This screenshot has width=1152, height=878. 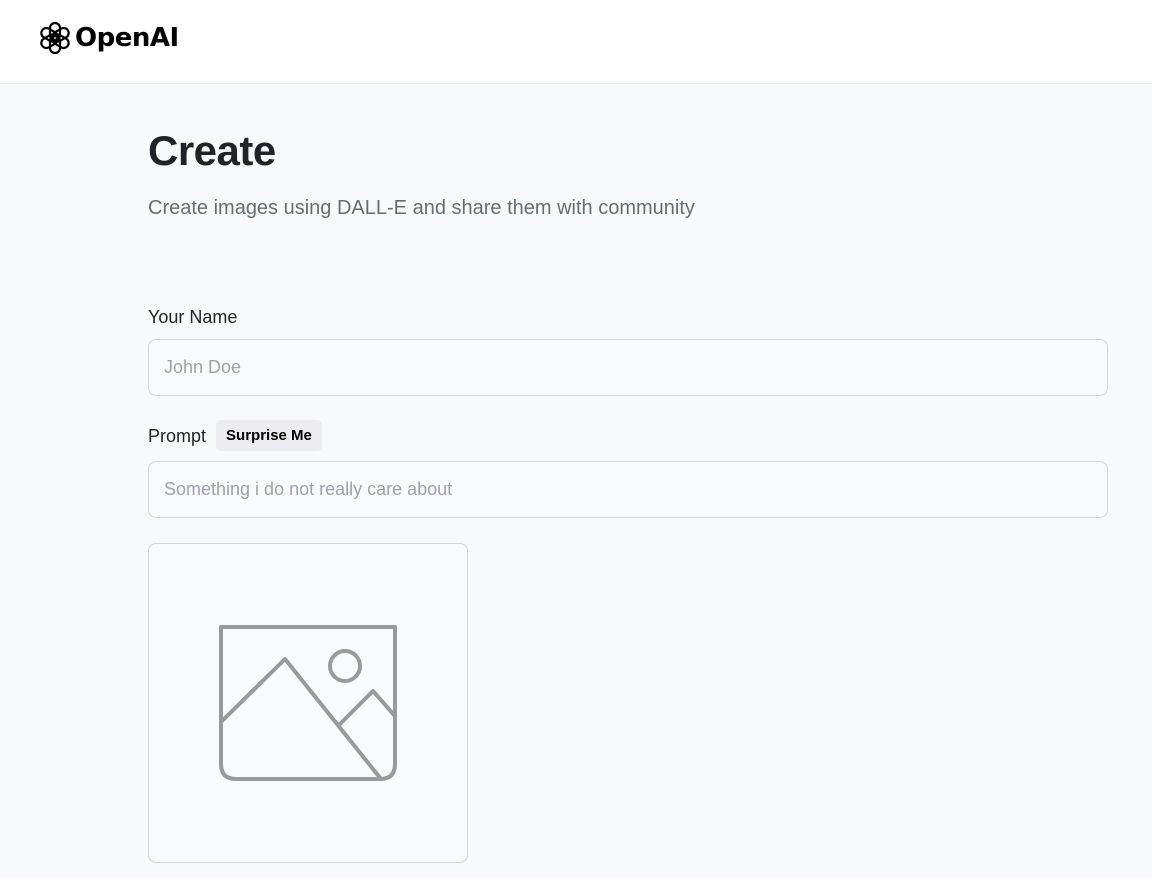 What do you see at coordinates (212, 150) in the screenshot?
I see `page-title: Create` at bounding box center [212, 150].